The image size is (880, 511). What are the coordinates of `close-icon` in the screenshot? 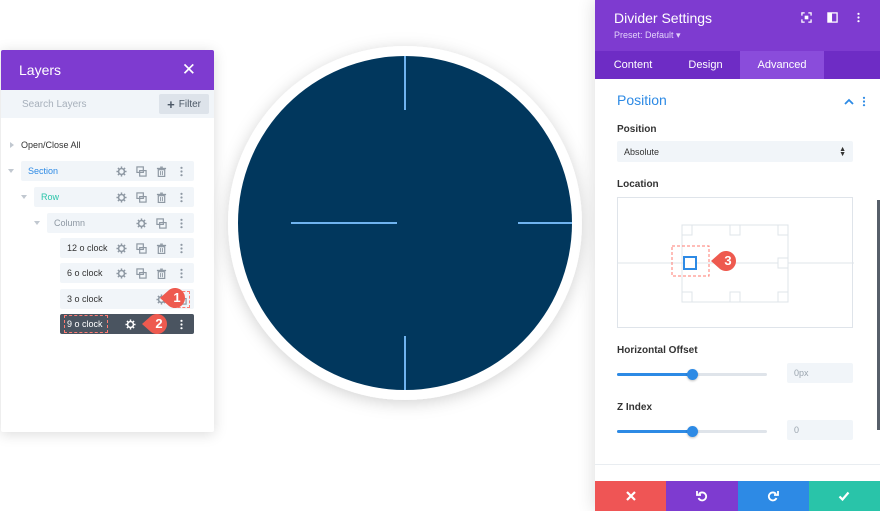 It's located at (630, 496).